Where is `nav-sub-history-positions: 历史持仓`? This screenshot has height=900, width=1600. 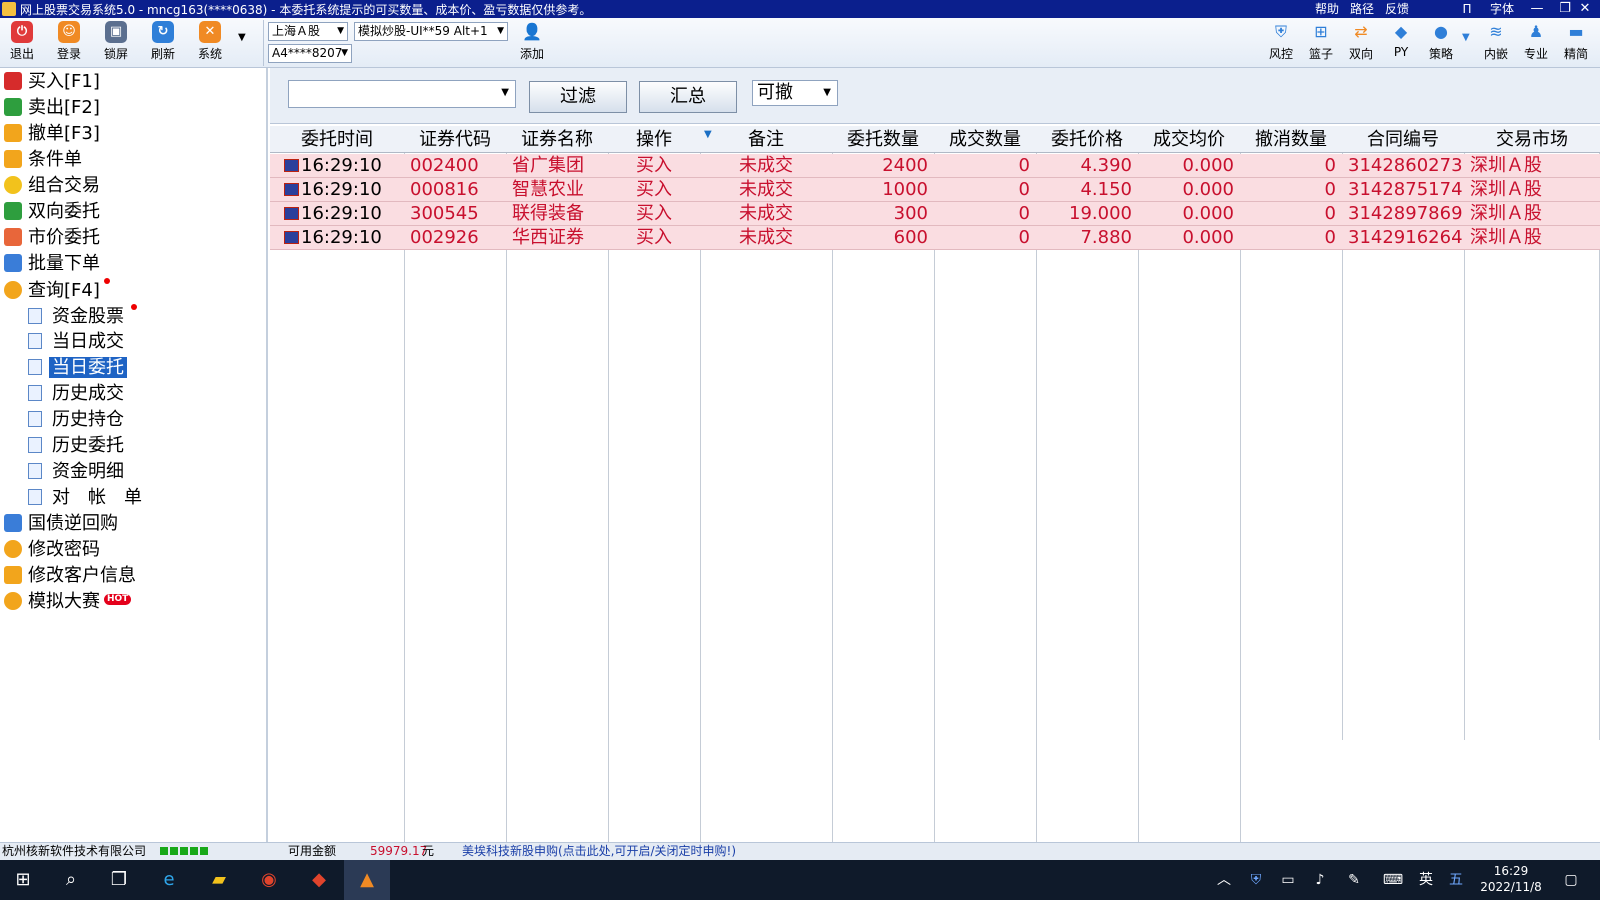
nav-sub-history-positions: 历史持仓 is located at coordinates (77, 420).